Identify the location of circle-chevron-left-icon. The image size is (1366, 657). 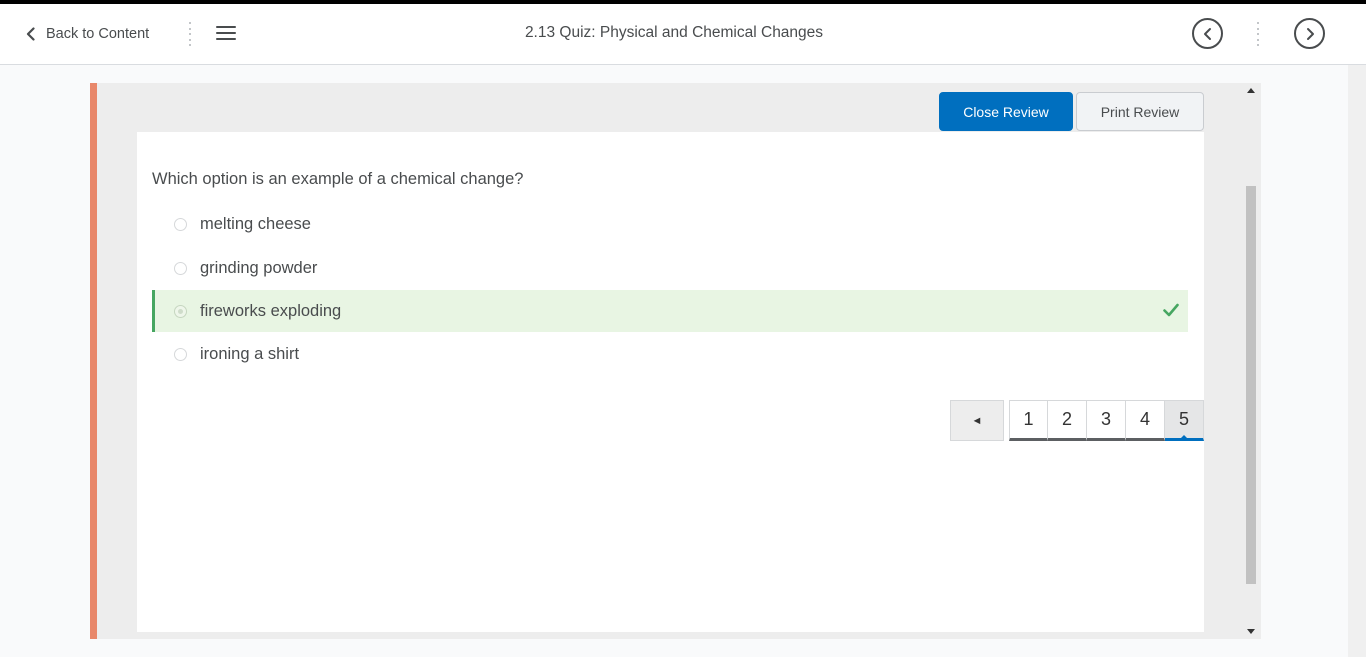
(1207, 33).